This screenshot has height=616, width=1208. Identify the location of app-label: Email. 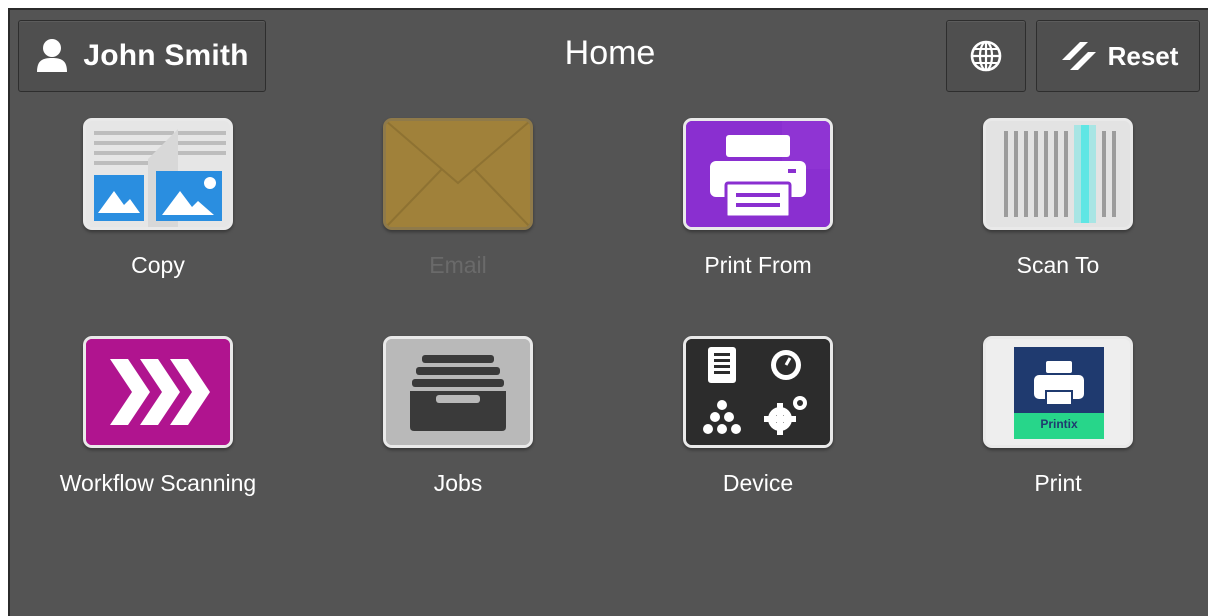
(458, 265).